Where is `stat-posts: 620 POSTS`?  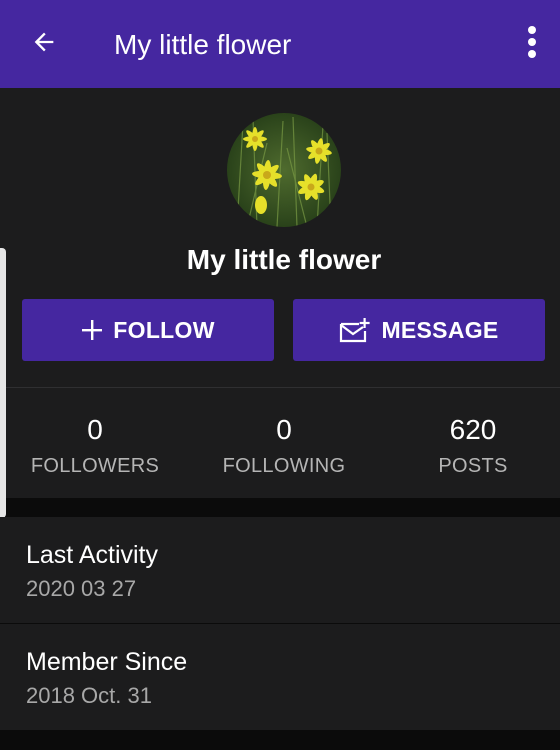
stat-posts: 620 POSTS is located at coordinates (470, 433).